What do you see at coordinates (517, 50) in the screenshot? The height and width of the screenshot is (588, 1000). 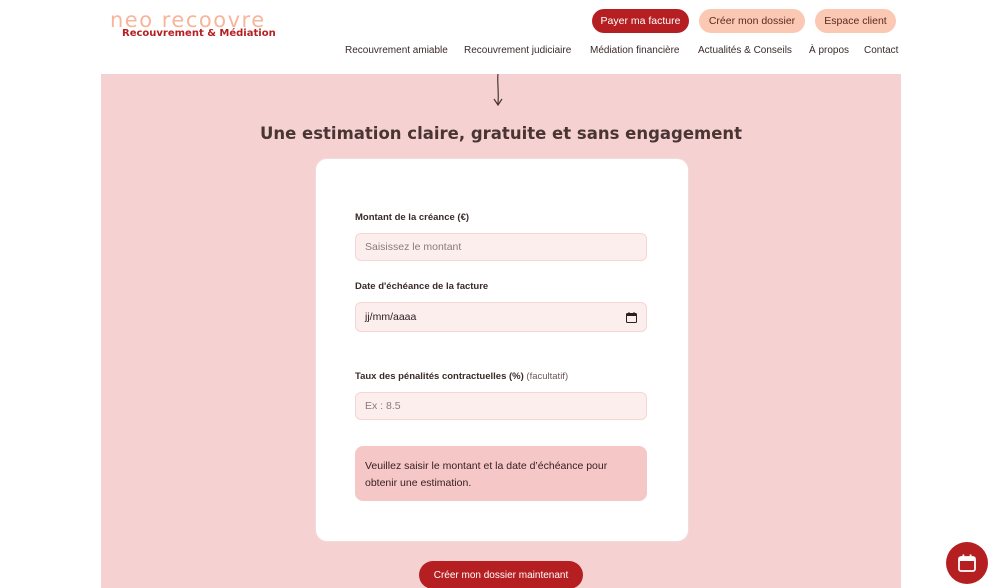 I see `nav-item-judicial: Recouvrement judiciaire` at bounding box center [517, 50].